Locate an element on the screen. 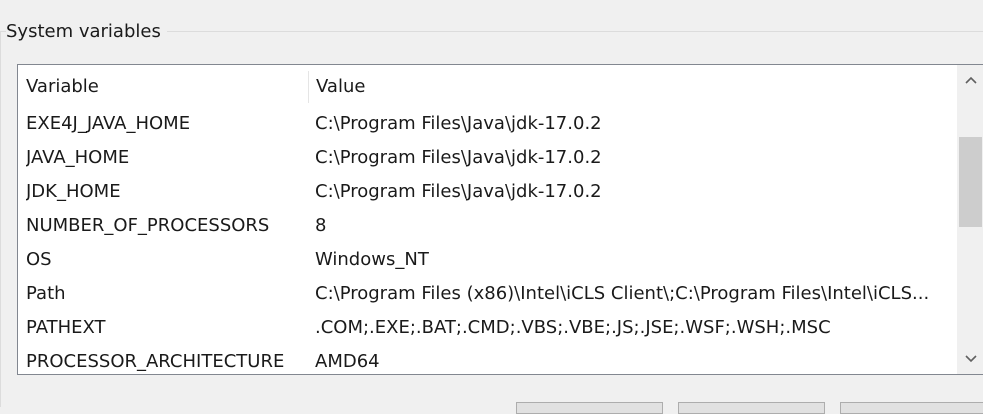  column-header-variable: Variable is located at coordinates (163, 86).